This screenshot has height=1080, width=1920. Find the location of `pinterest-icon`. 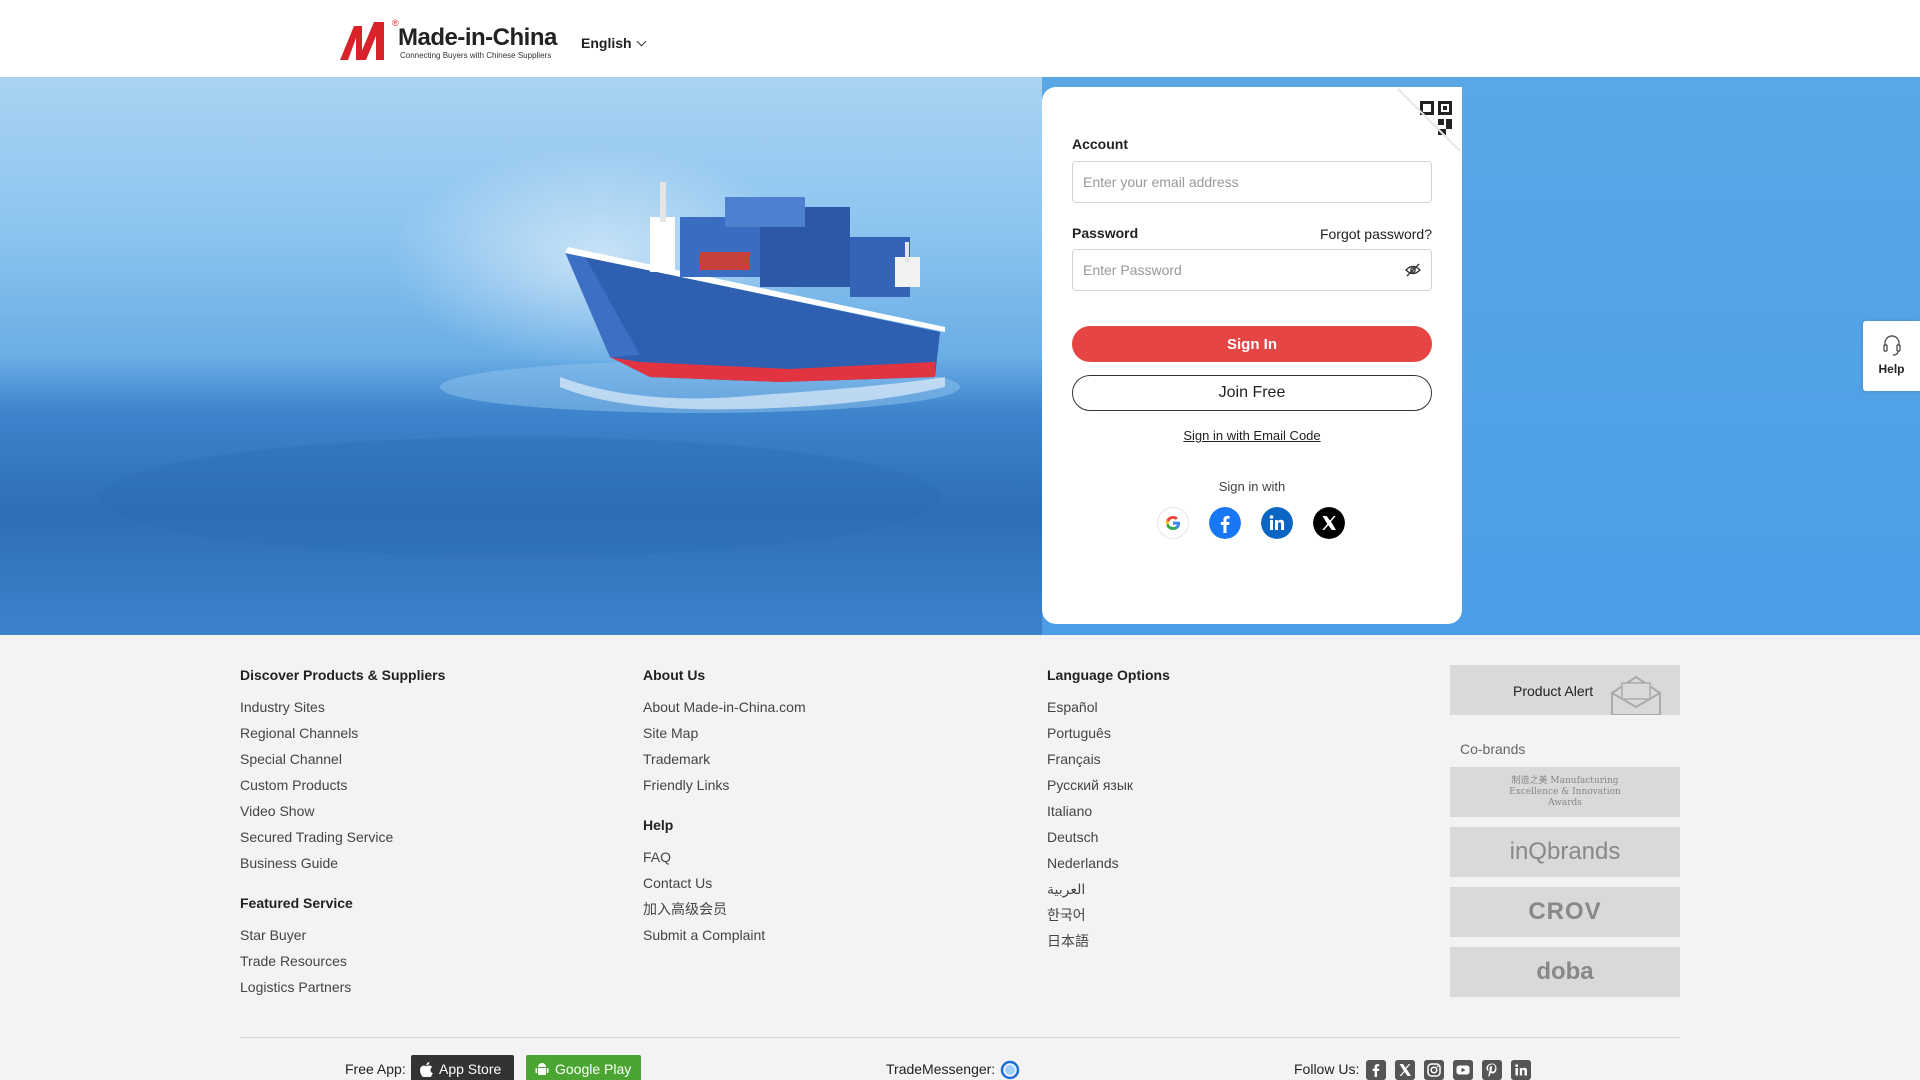

pinterest-icon is located at coordinates (1492, 1070).